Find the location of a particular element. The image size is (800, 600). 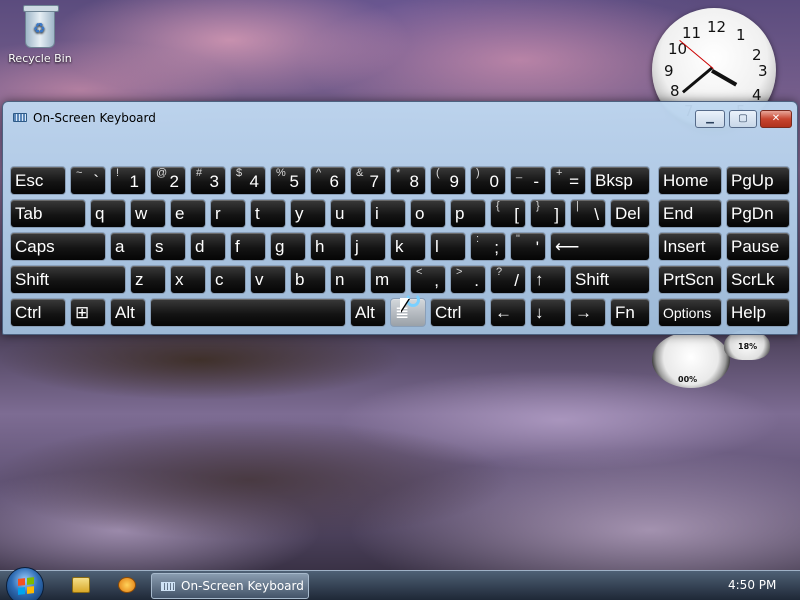

key-row5-12: Help is located at coordinates (758, 312).